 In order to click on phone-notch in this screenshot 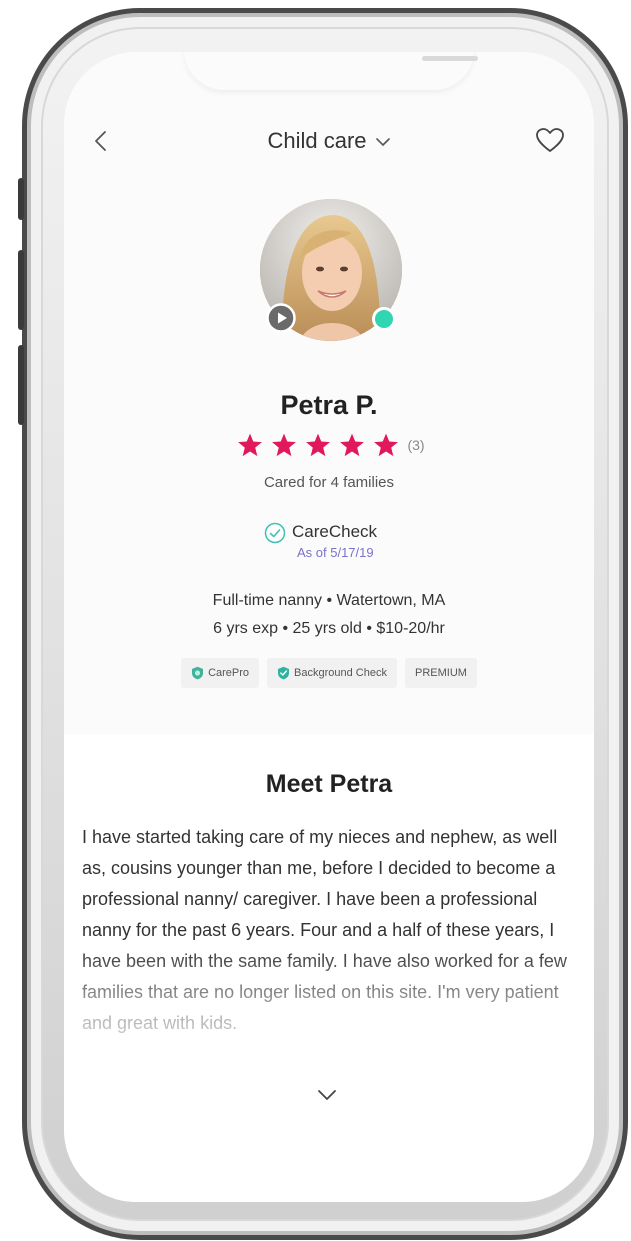, I will do `click(331, 71)`.